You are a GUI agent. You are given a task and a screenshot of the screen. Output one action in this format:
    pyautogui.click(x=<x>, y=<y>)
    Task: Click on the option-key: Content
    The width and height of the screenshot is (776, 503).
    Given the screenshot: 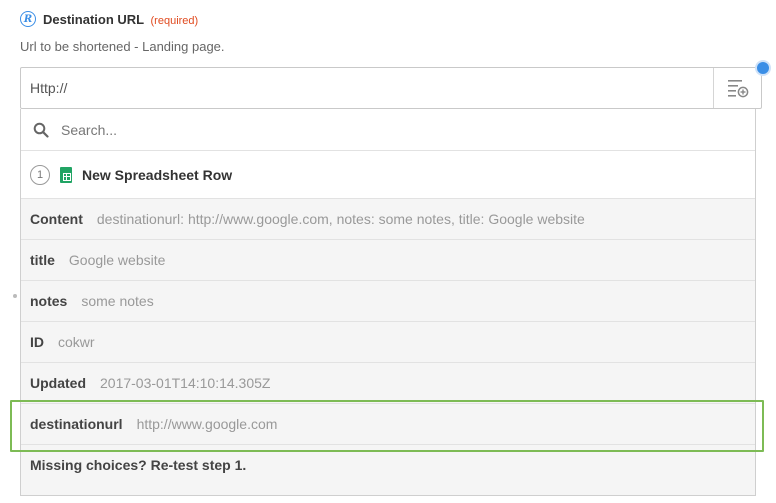 What is the action you would take?
    pyautogui.click(x=56, y=219)
    